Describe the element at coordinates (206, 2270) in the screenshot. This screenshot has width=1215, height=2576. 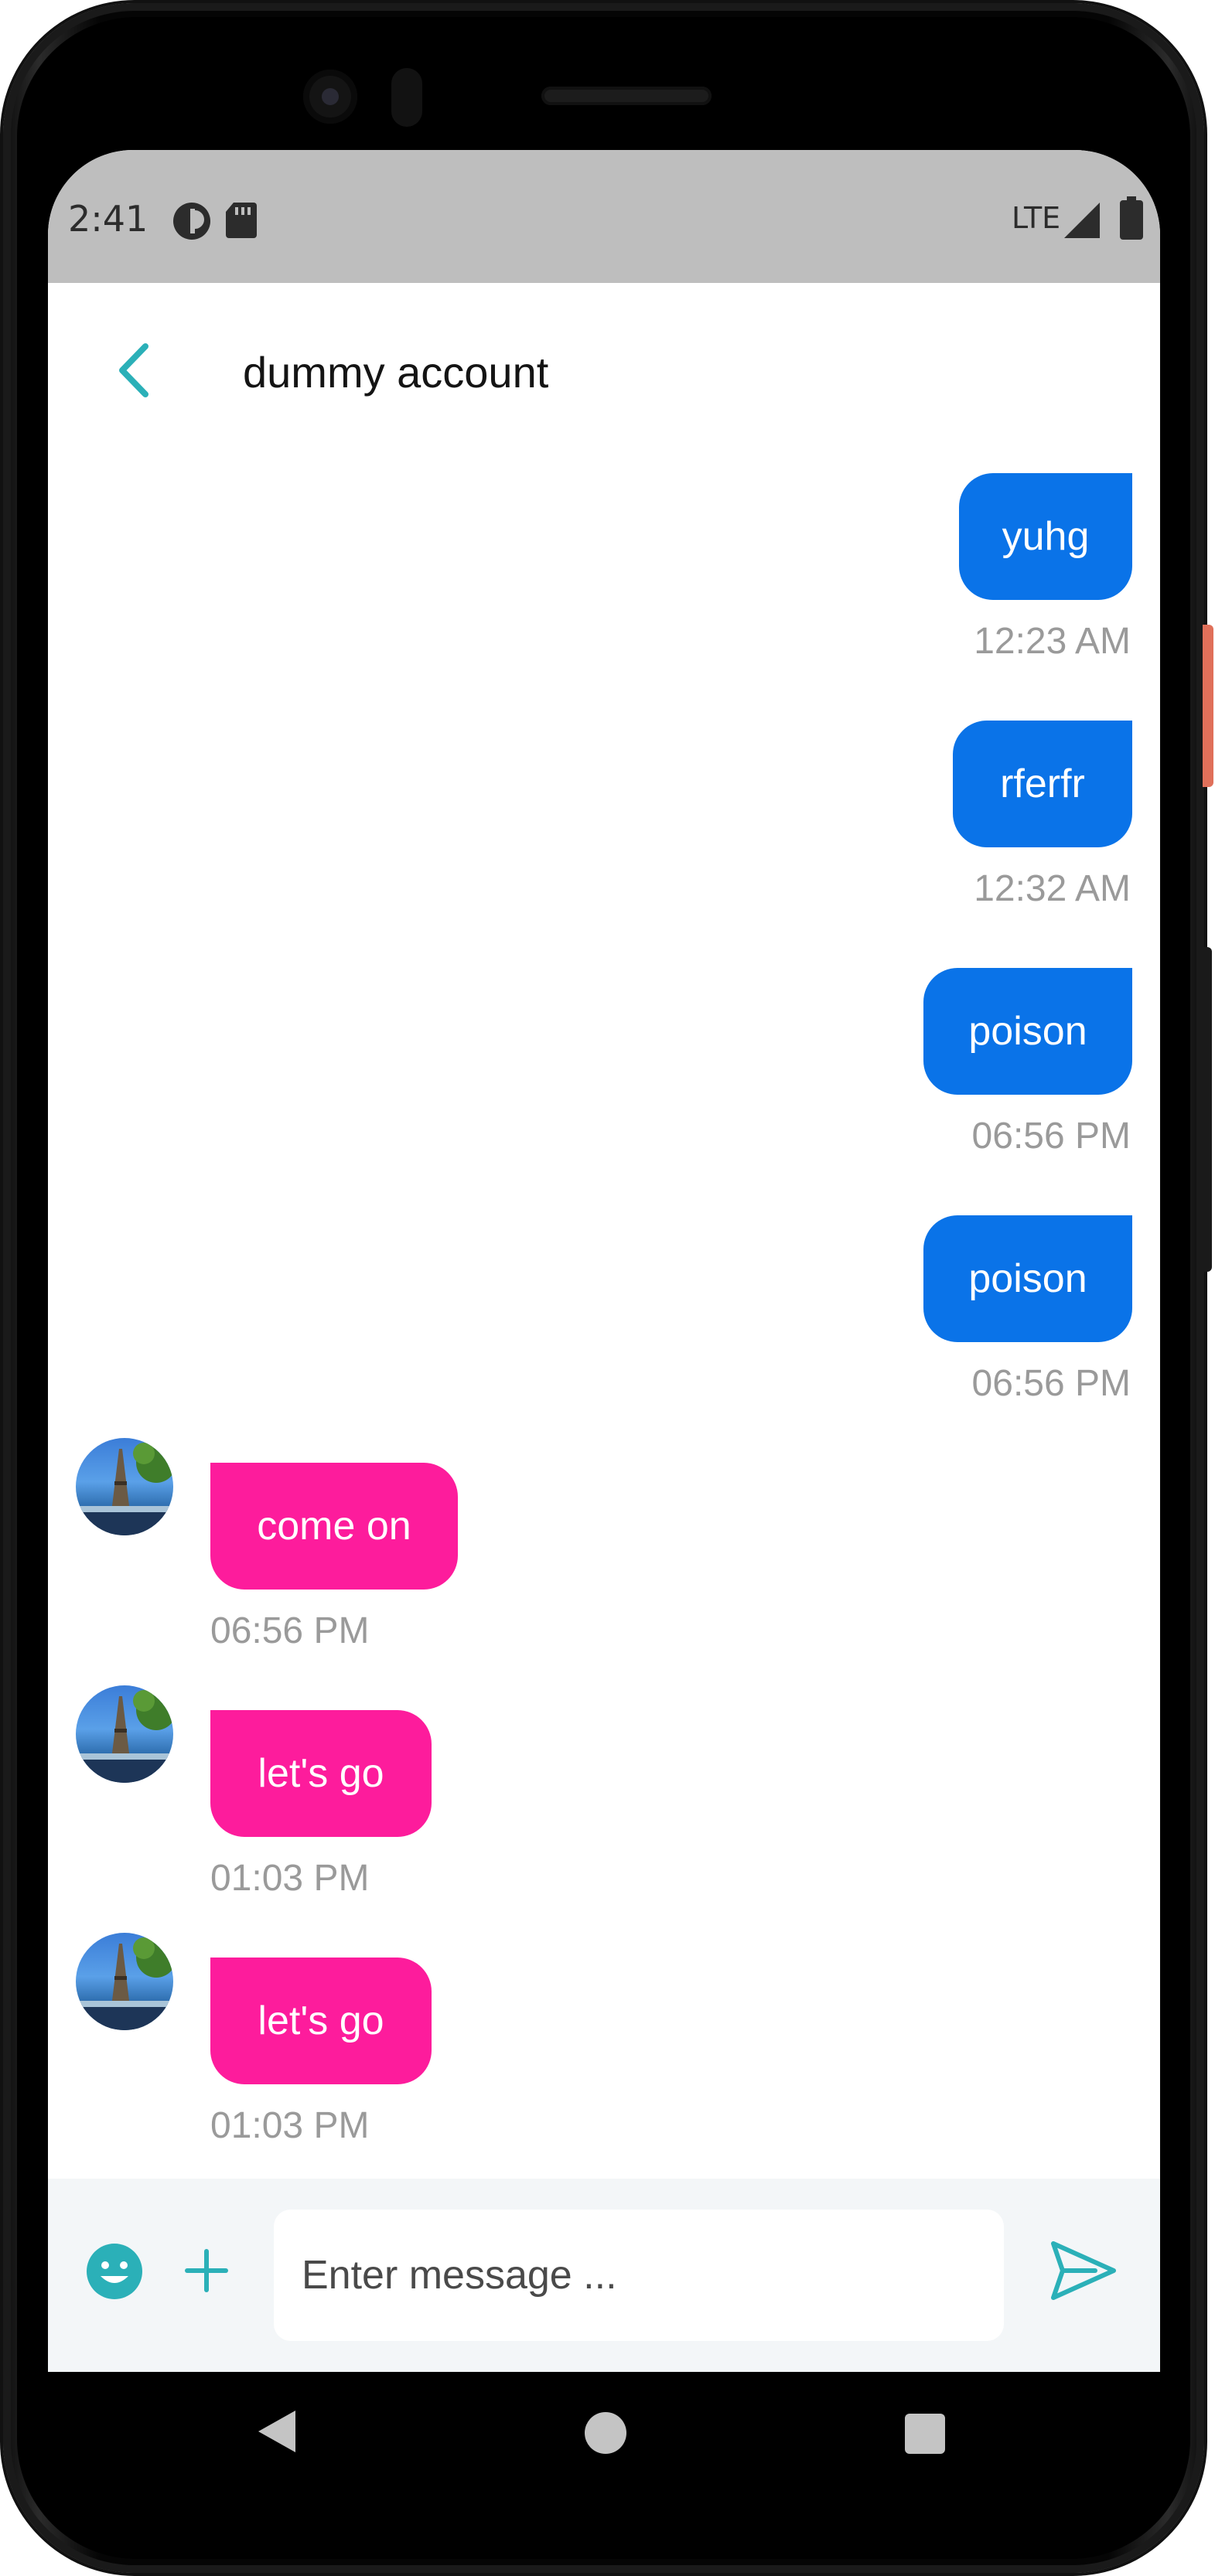
I see `plus-icon` at that location.